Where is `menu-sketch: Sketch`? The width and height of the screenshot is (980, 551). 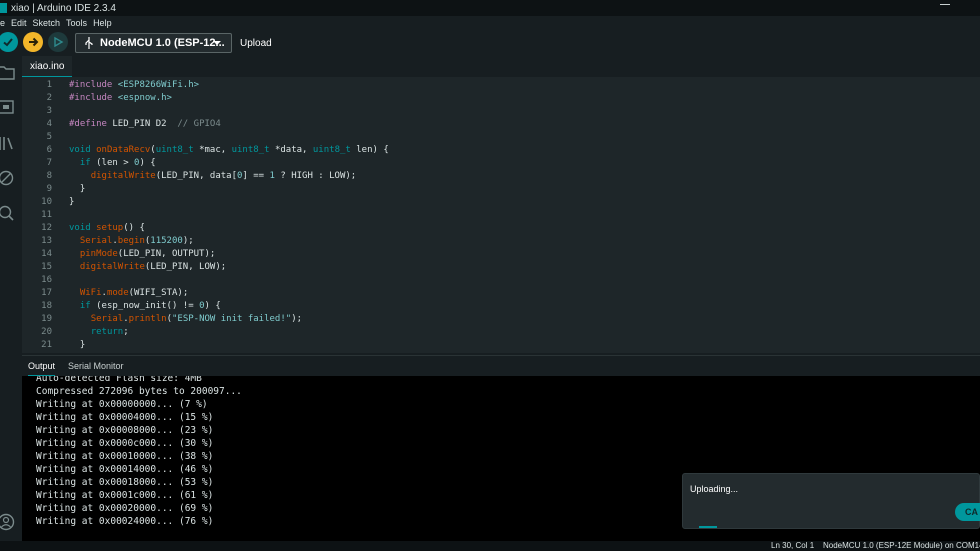 menu-sketch: Sketch is located at coordinates (47, 23).